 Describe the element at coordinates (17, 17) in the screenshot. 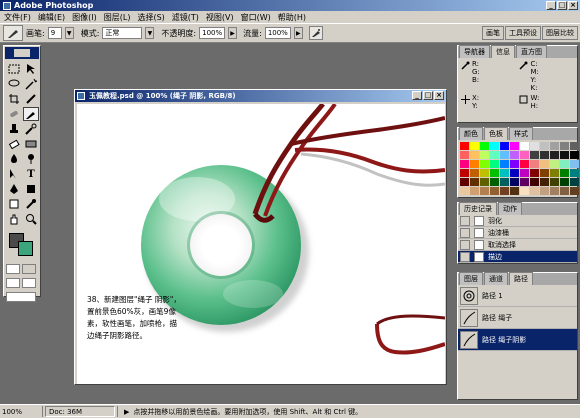

I see `menu-file: 文件(F)` at that location.